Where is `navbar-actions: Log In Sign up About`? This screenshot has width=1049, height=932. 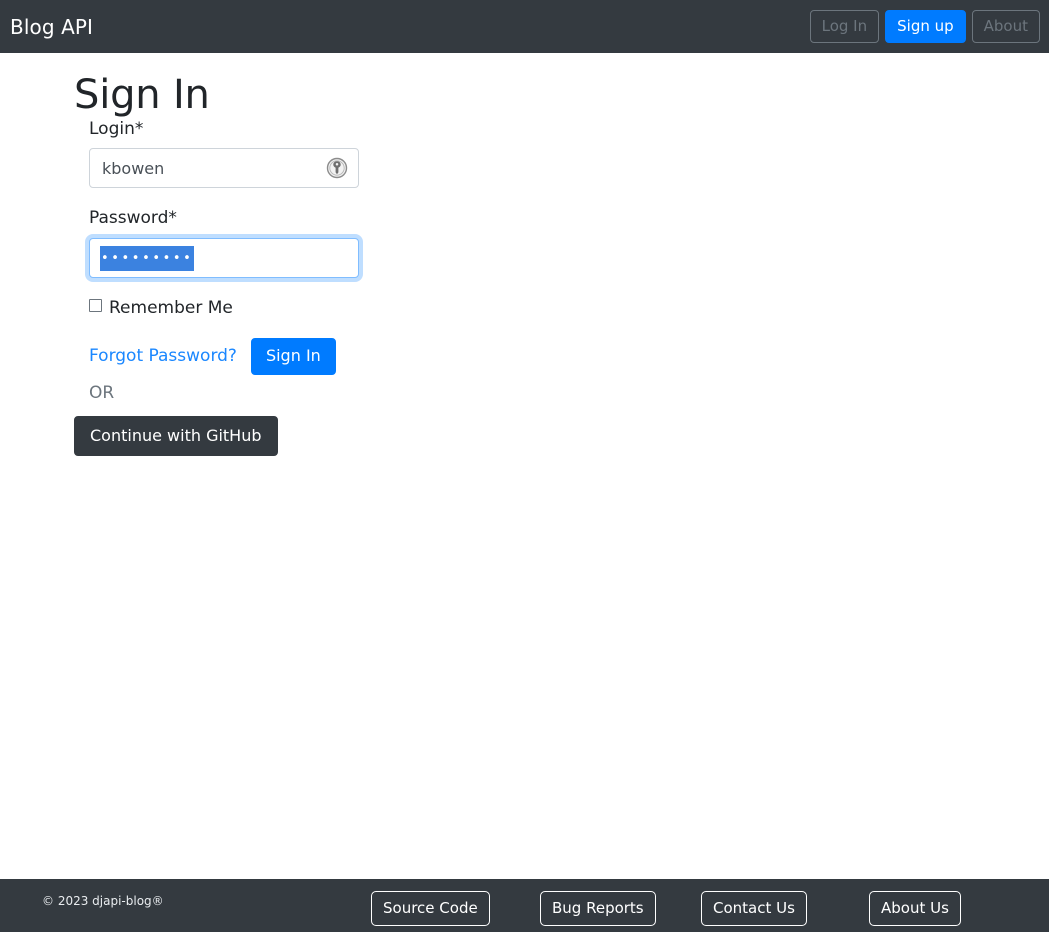
navbar-actions: Log In Sign up About is located at coordinates (929, 26).